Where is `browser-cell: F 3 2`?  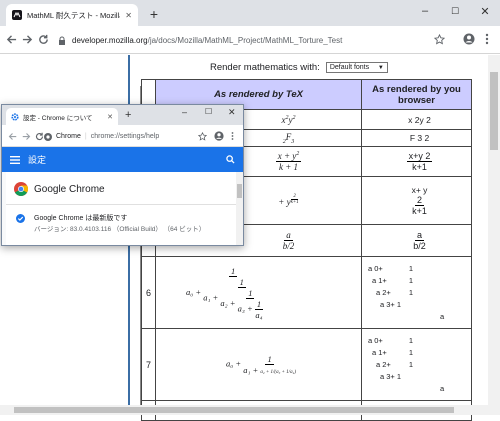
browser-cell: F 3 2 is located at coordinates (416, 138).